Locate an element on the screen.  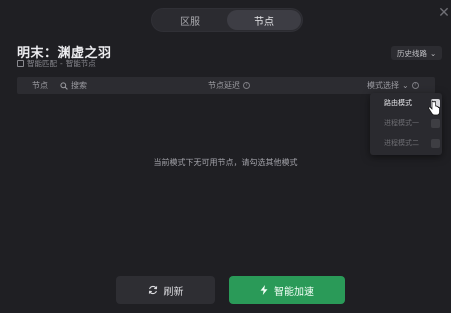
lightning-icon is located at coordinates (264, 290).